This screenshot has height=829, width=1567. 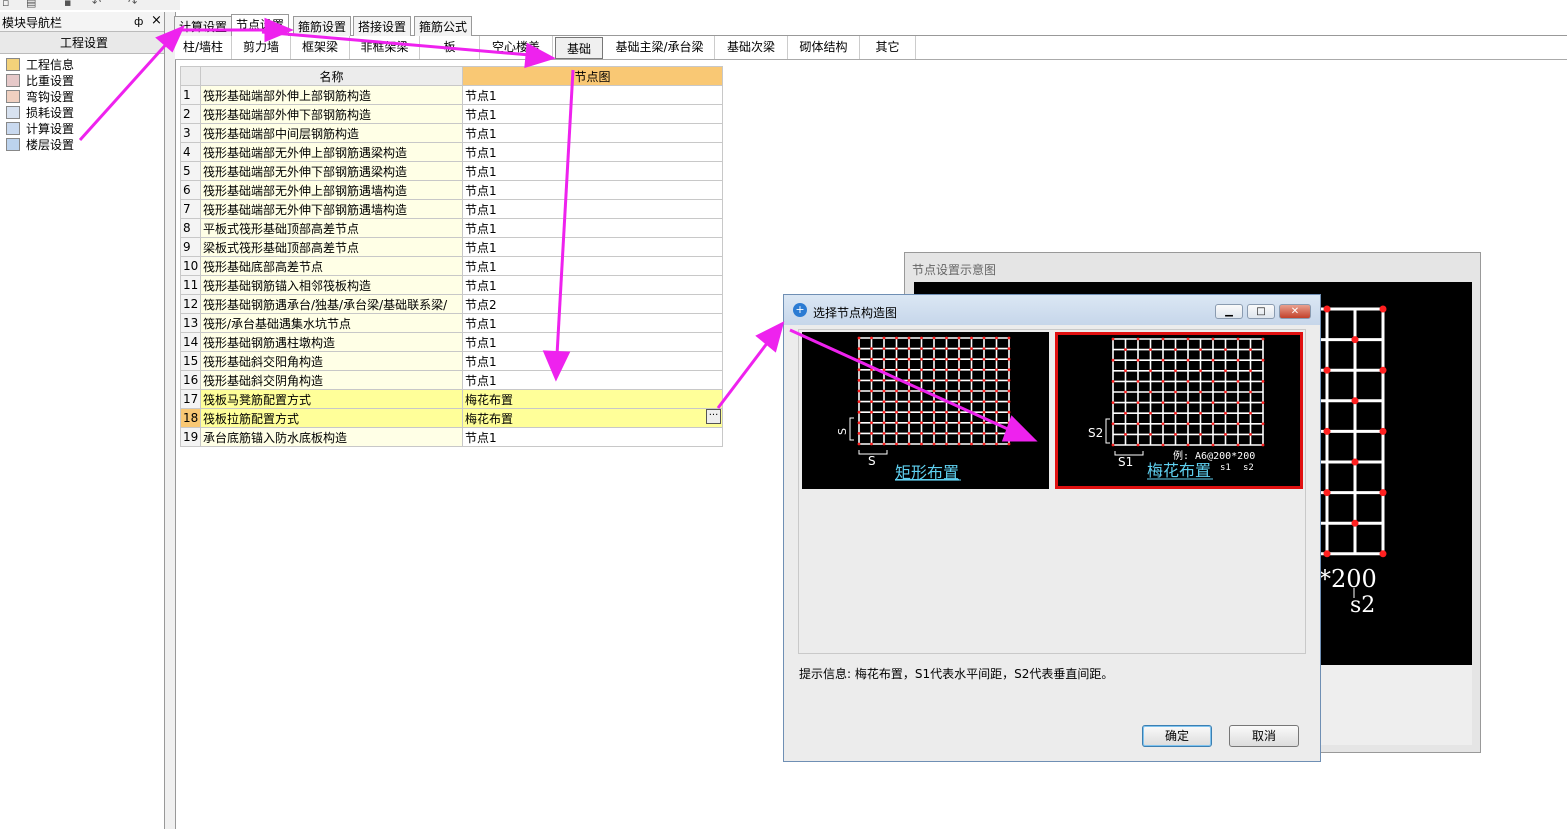 What do you see at coordinates (660, 47) in the screenshot?
I see `subtab-foundation-main-beam: 基础主梁/承台梁` at bounding box center [660, 47].